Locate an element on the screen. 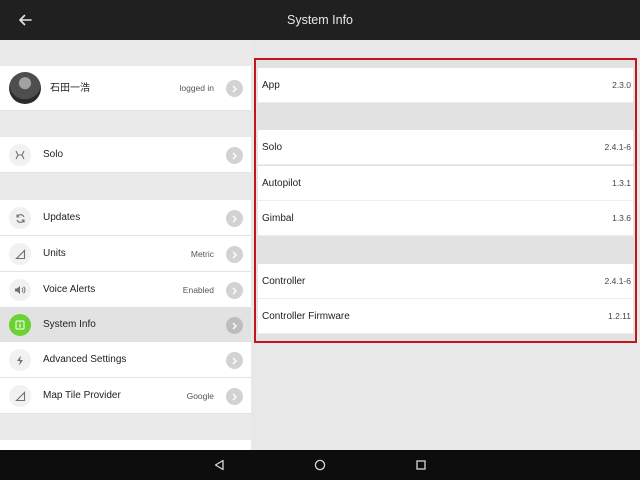  sidebar-item-label: Voice Alerts is located at coordinates (69, 289).